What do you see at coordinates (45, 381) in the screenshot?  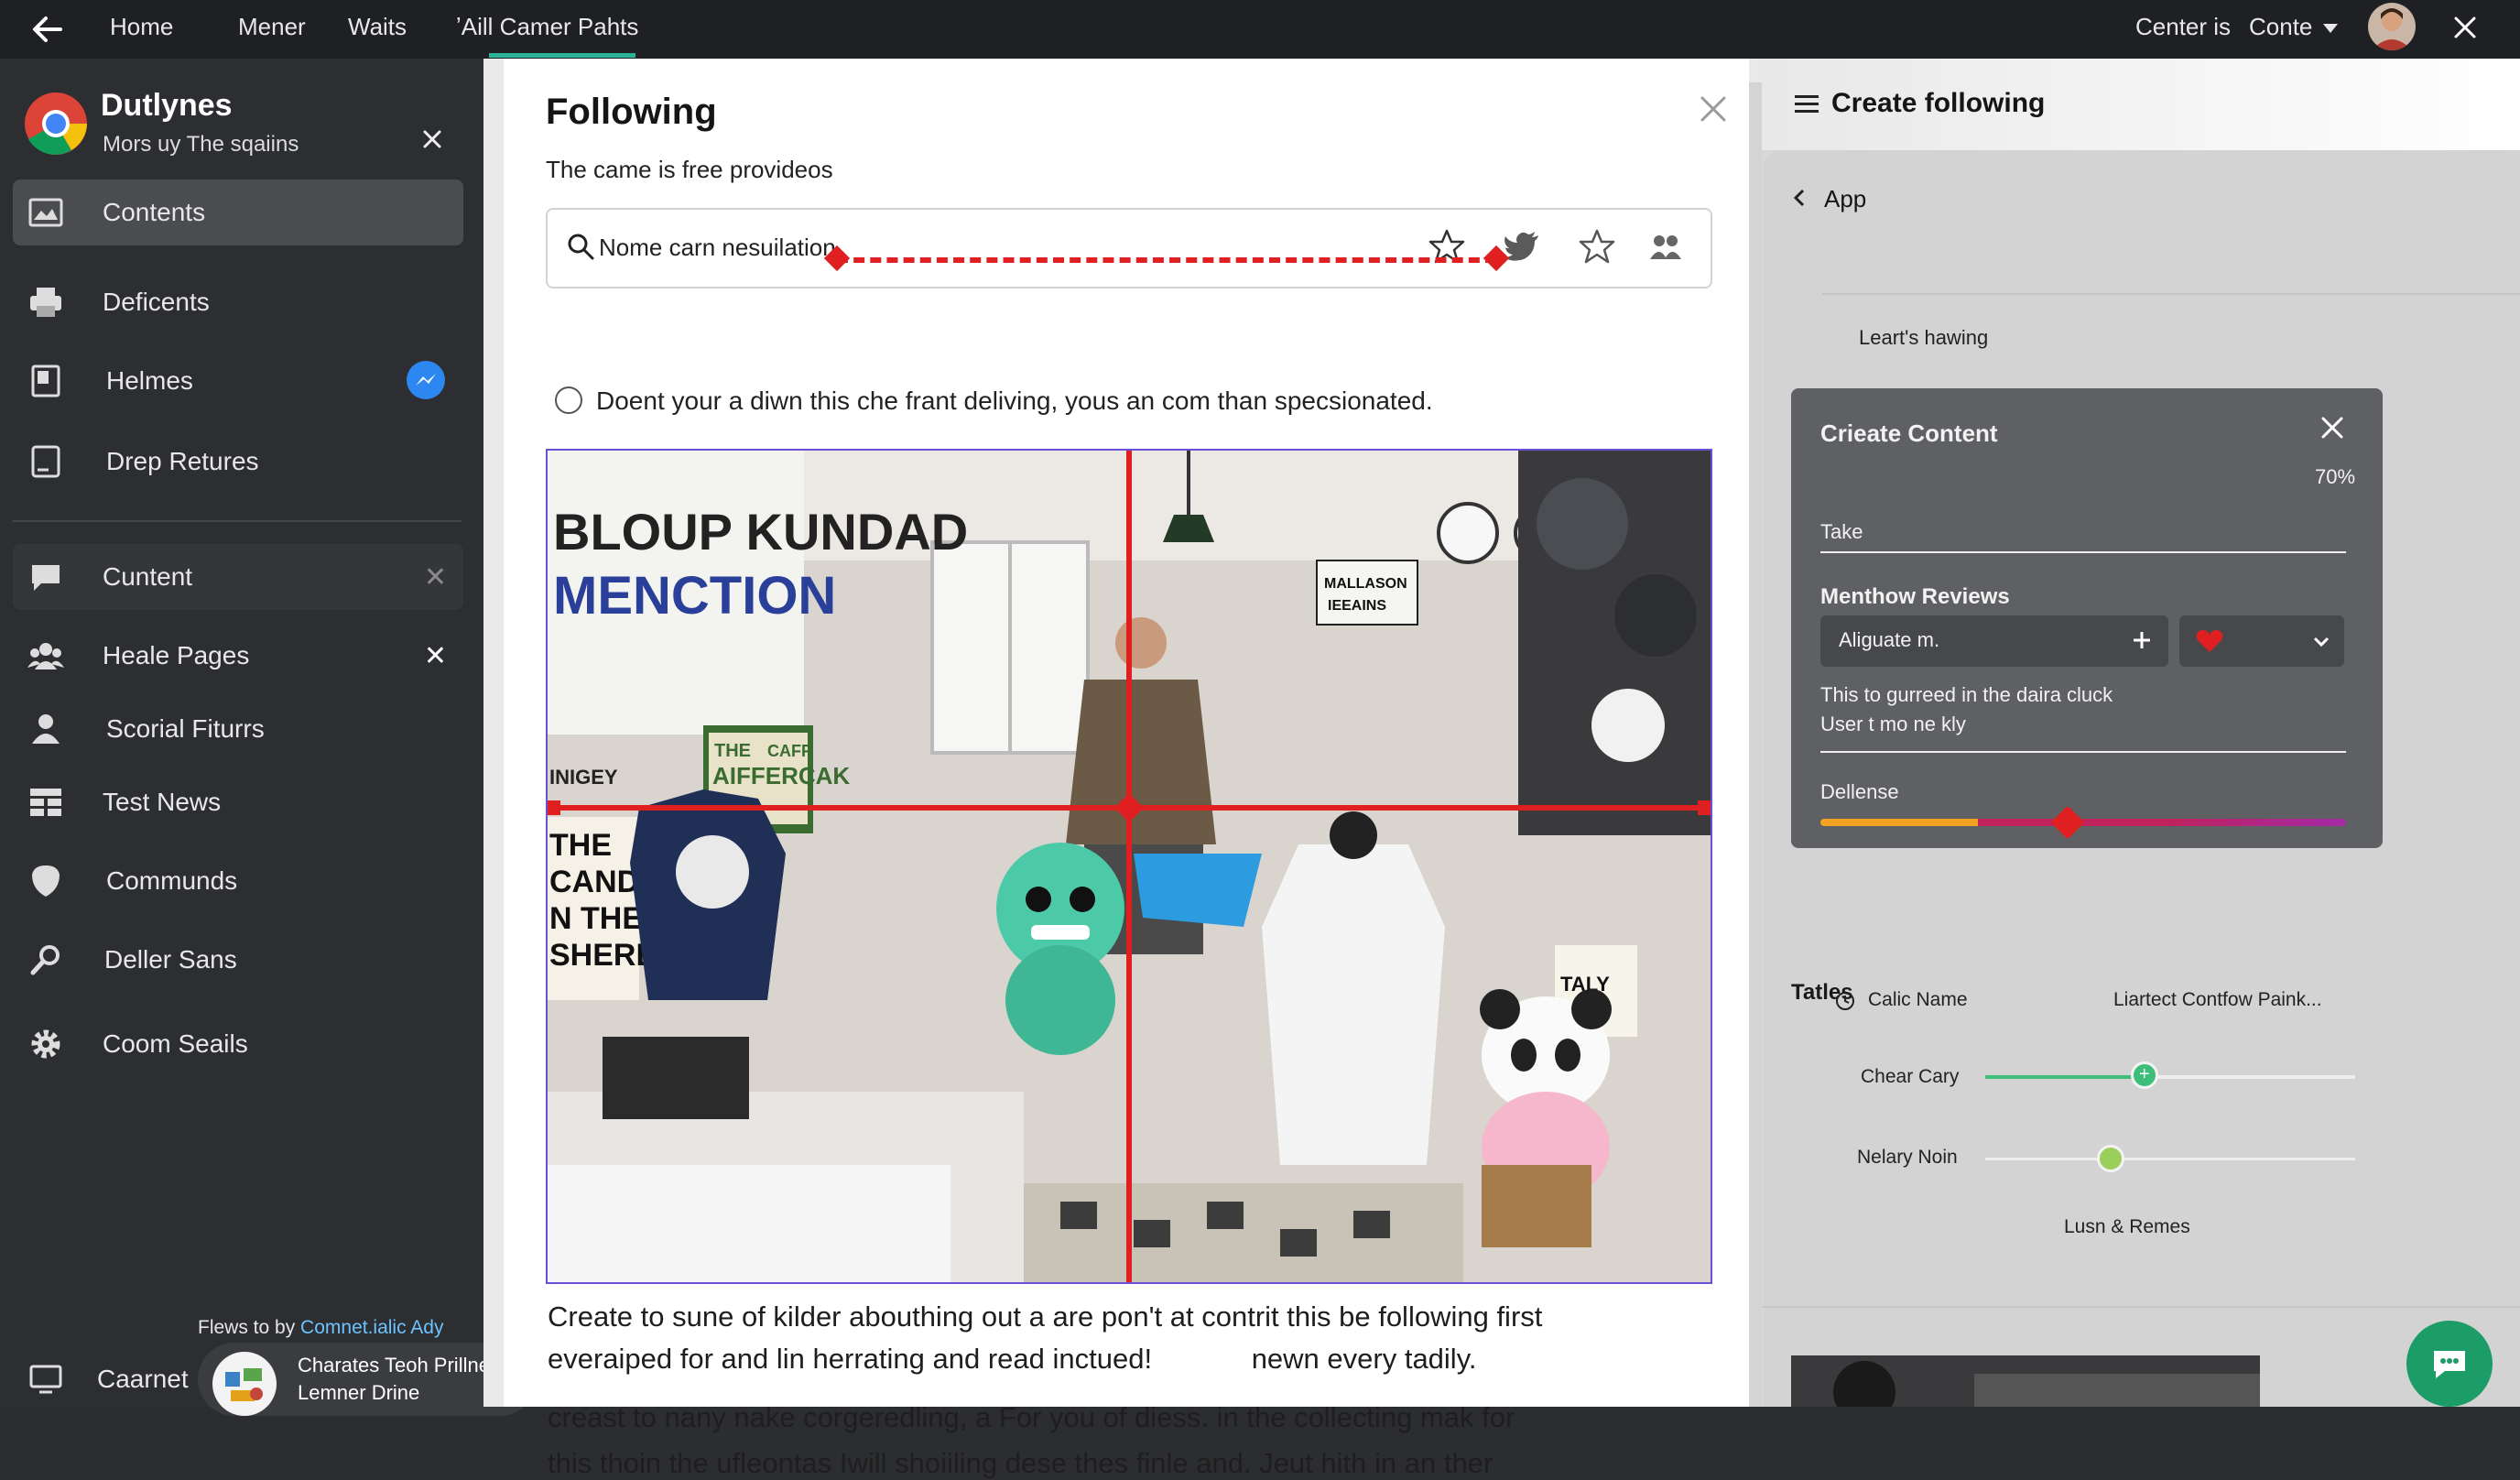 I see `document-icon` at bounding box center [45, 381].